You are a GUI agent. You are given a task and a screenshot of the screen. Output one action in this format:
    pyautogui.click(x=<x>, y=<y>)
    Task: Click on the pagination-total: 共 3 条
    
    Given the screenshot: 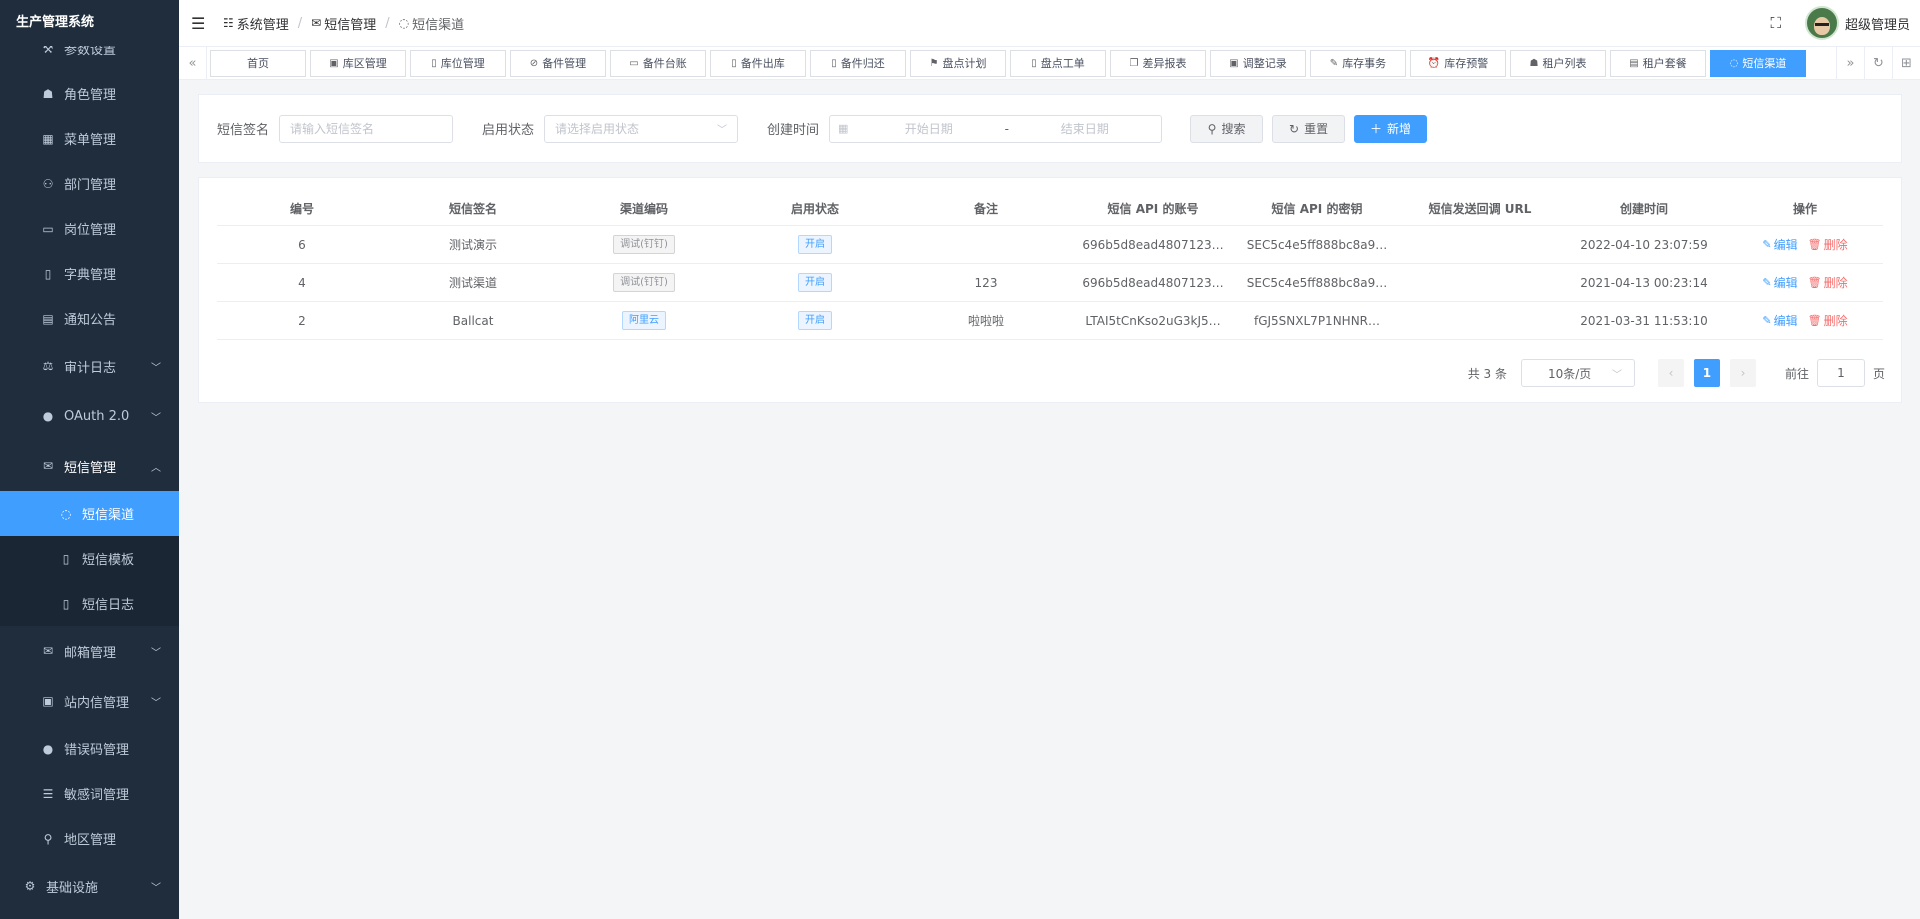 What is the action you would take?
    pyautogui.click(x=1487, y=373)
    